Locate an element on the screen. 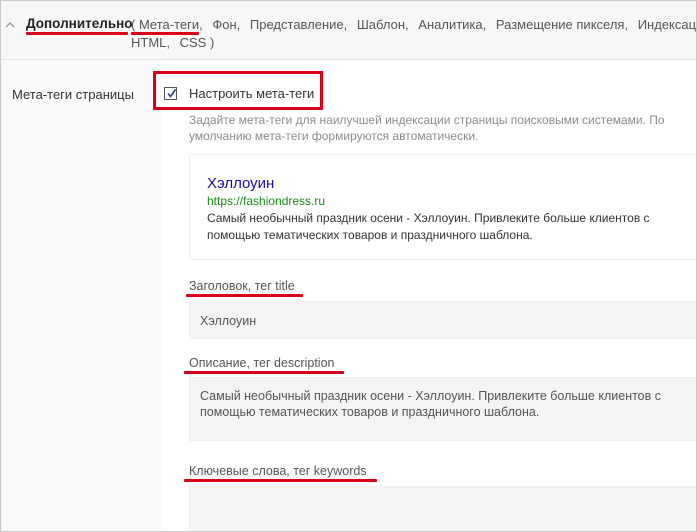 Image resolution: width=697 pixels, height=532 pixels. title-field-label: Заголовок, тег title is located at coordinates (242, 286).